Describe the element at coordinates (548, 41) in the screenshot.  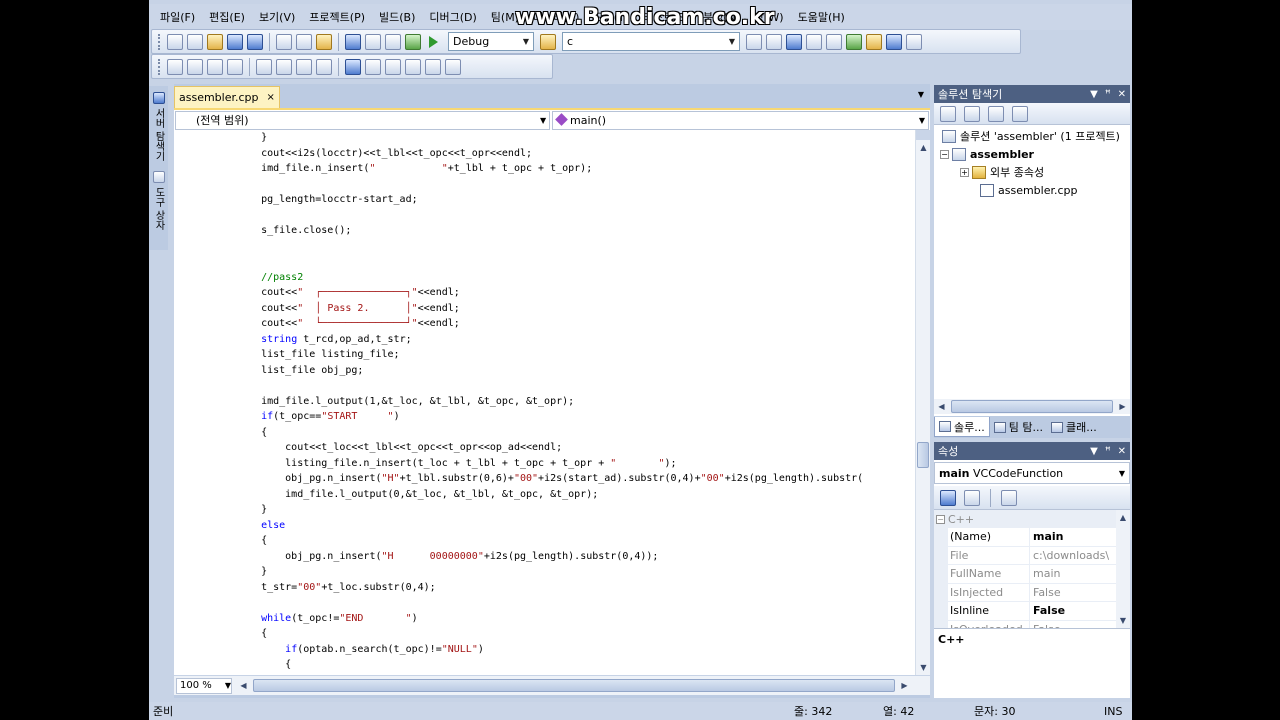
I see `find-in-files-icon` at that location.